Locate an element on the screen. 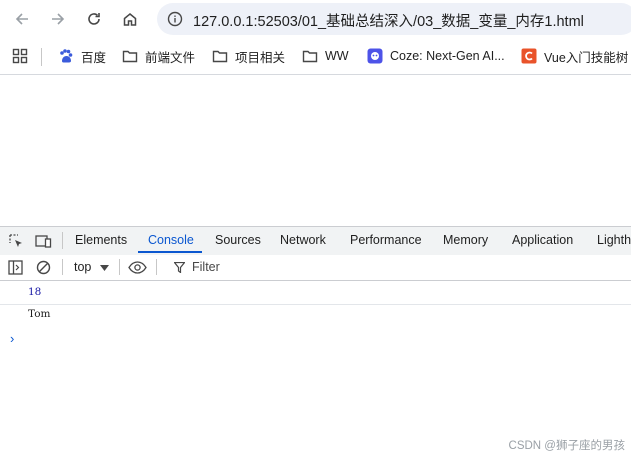 This screenshot has width=631, height=457. reload-icon is located at coordinates (94, 19).